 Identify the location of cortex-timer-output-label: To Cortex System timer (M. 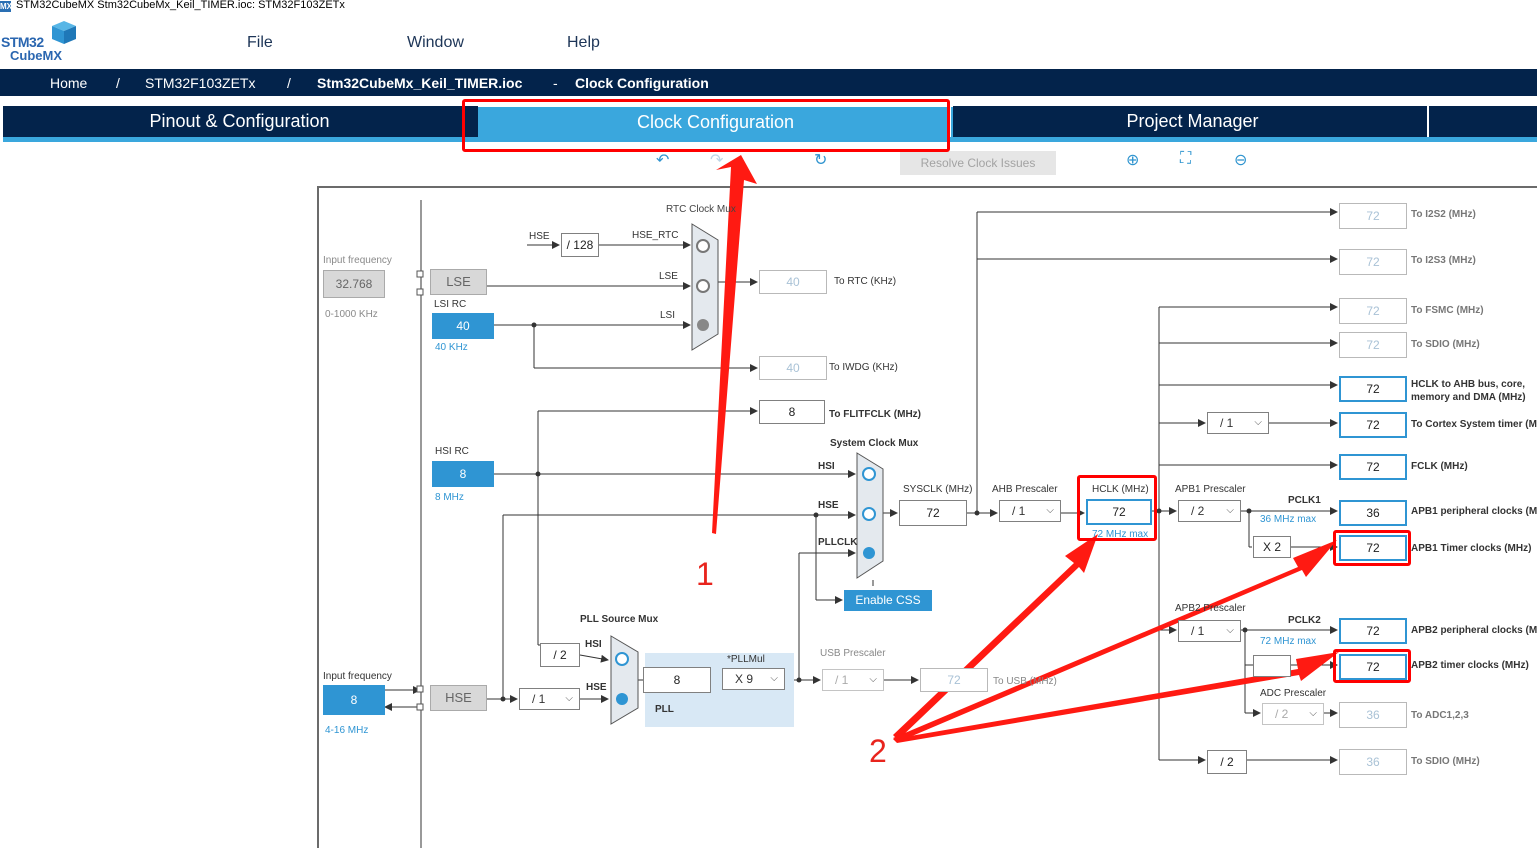
(1474, 424).